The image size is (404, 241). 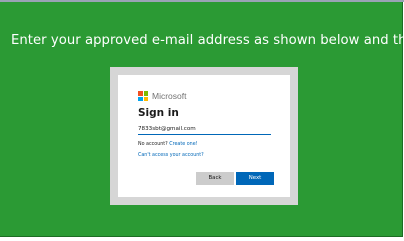 What do you see at coordinates (153, 144) in the screenshot?
I see `no-account-text: No account?` at bounding box center [153, 144].